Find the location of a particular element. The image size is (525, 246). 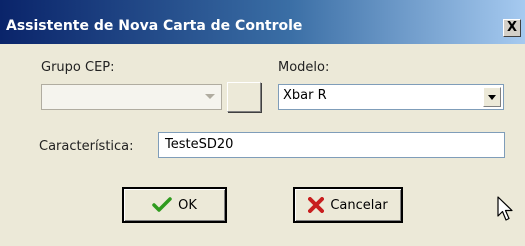

close-button: X is located at coordinates (512, 28).